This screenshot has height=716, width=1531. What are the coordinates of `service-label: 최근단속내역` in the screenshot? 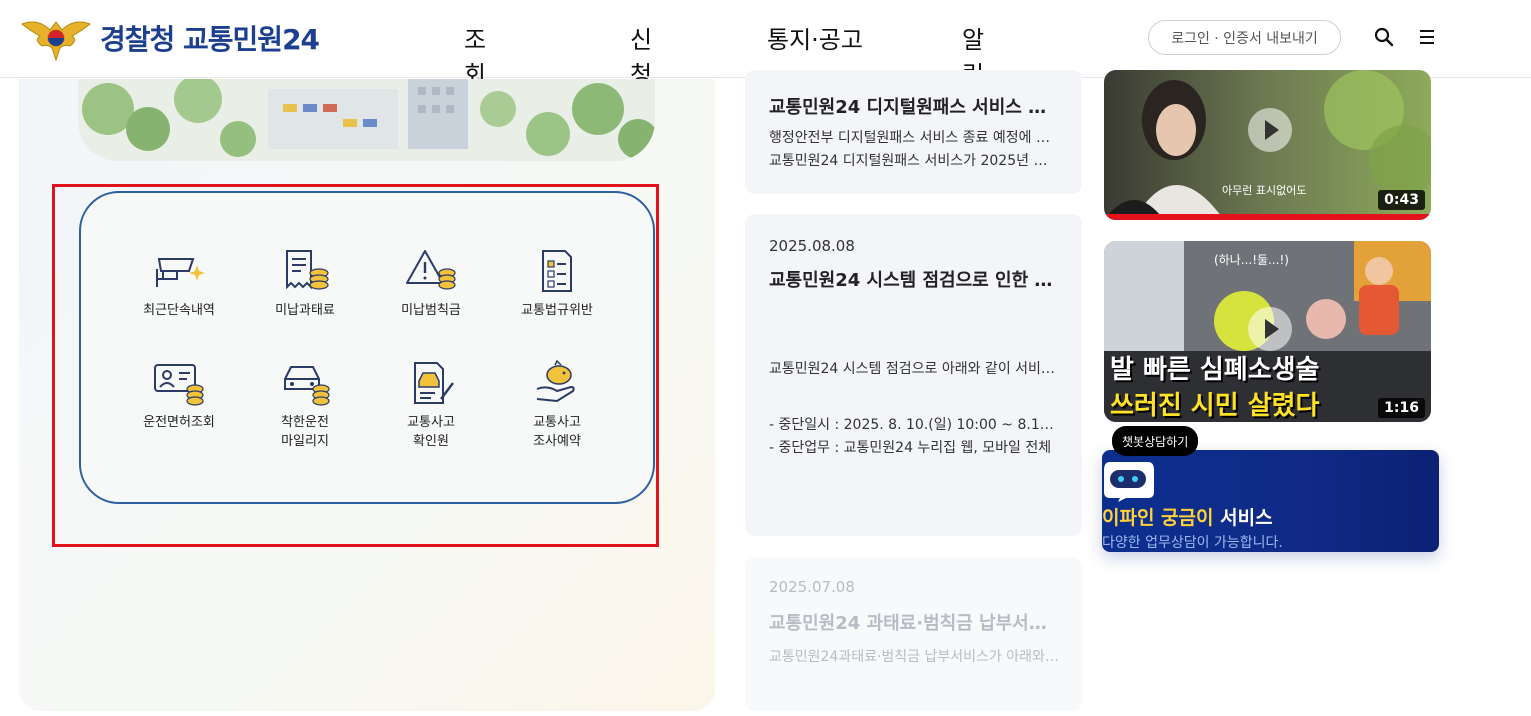 It's located at (179, 310).